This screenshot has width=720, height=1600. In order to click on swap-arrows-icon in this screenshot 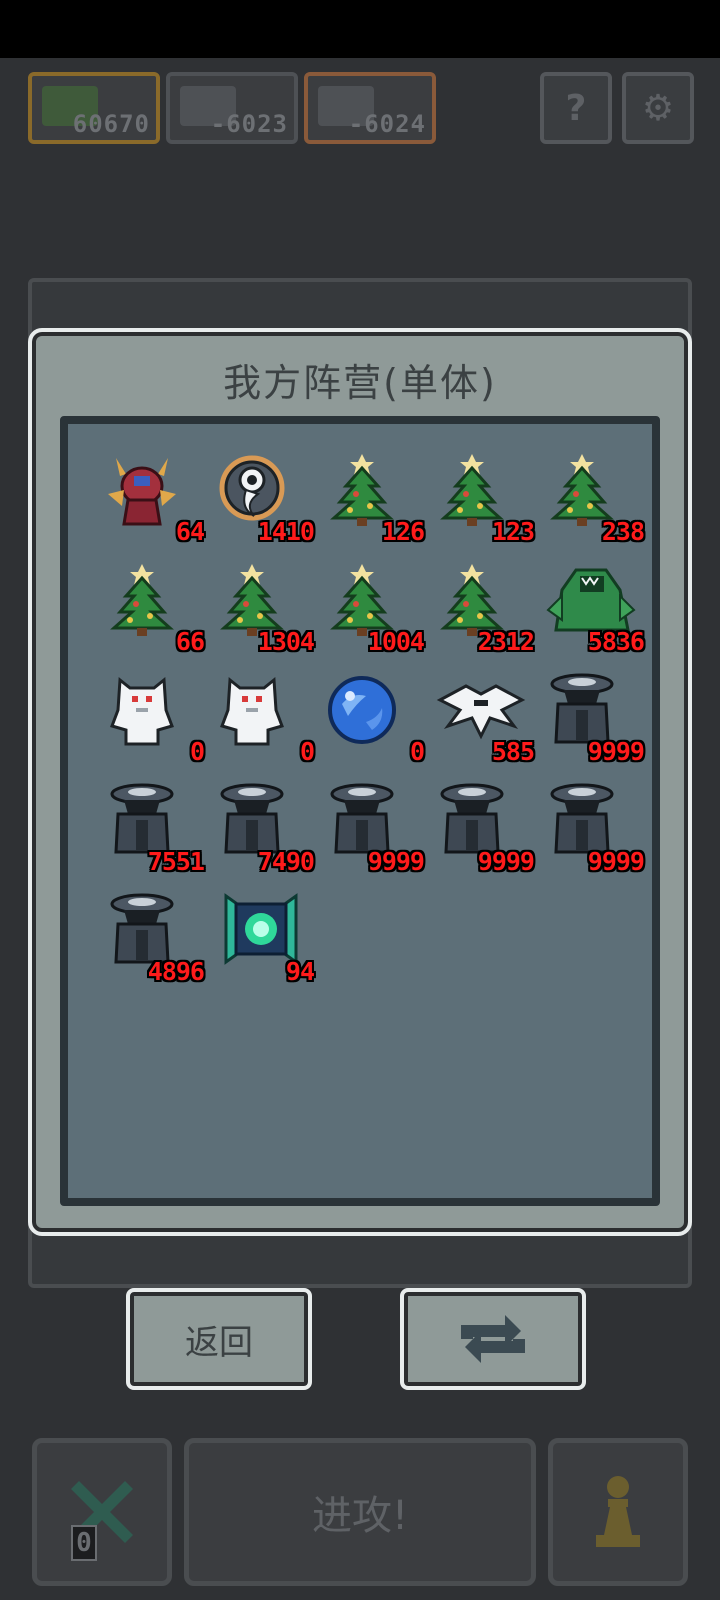, I will do `click(493, 1339)`.